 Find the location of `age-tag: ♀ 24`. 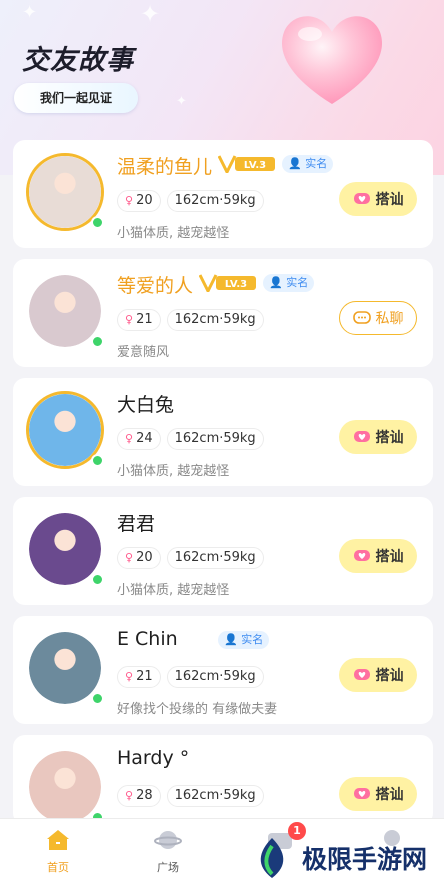

age-tag: ♀ 24 is located at coordinates (139, 439).